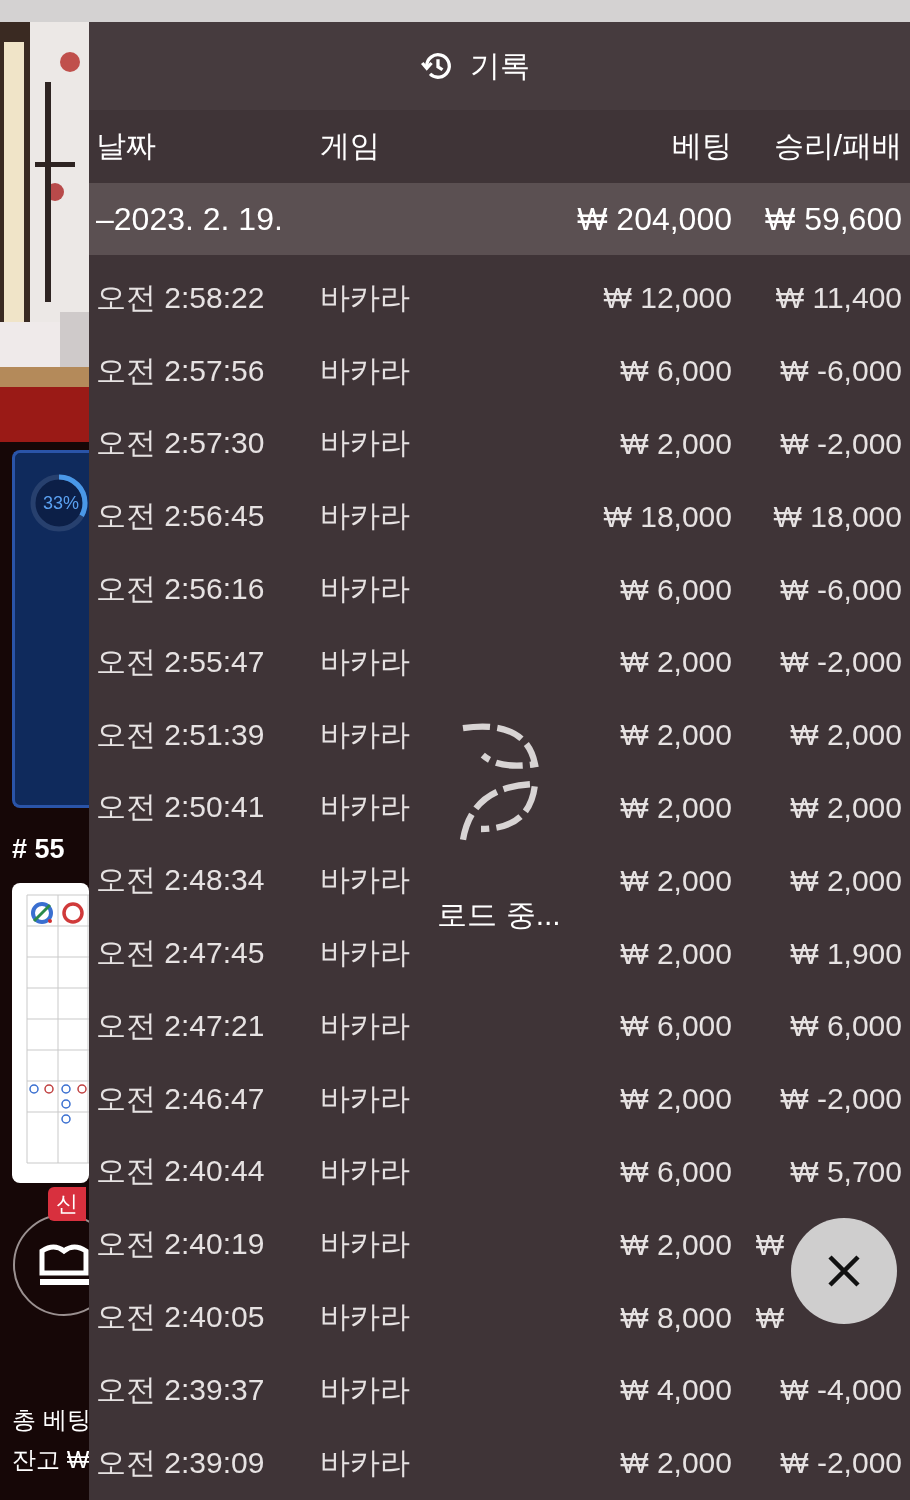 This screenshot has height=1500, width=910. Describe the element at coordinates (181, 589) in the screenshot. I see `time-cell-text: 오전 2:56:16` at that location.